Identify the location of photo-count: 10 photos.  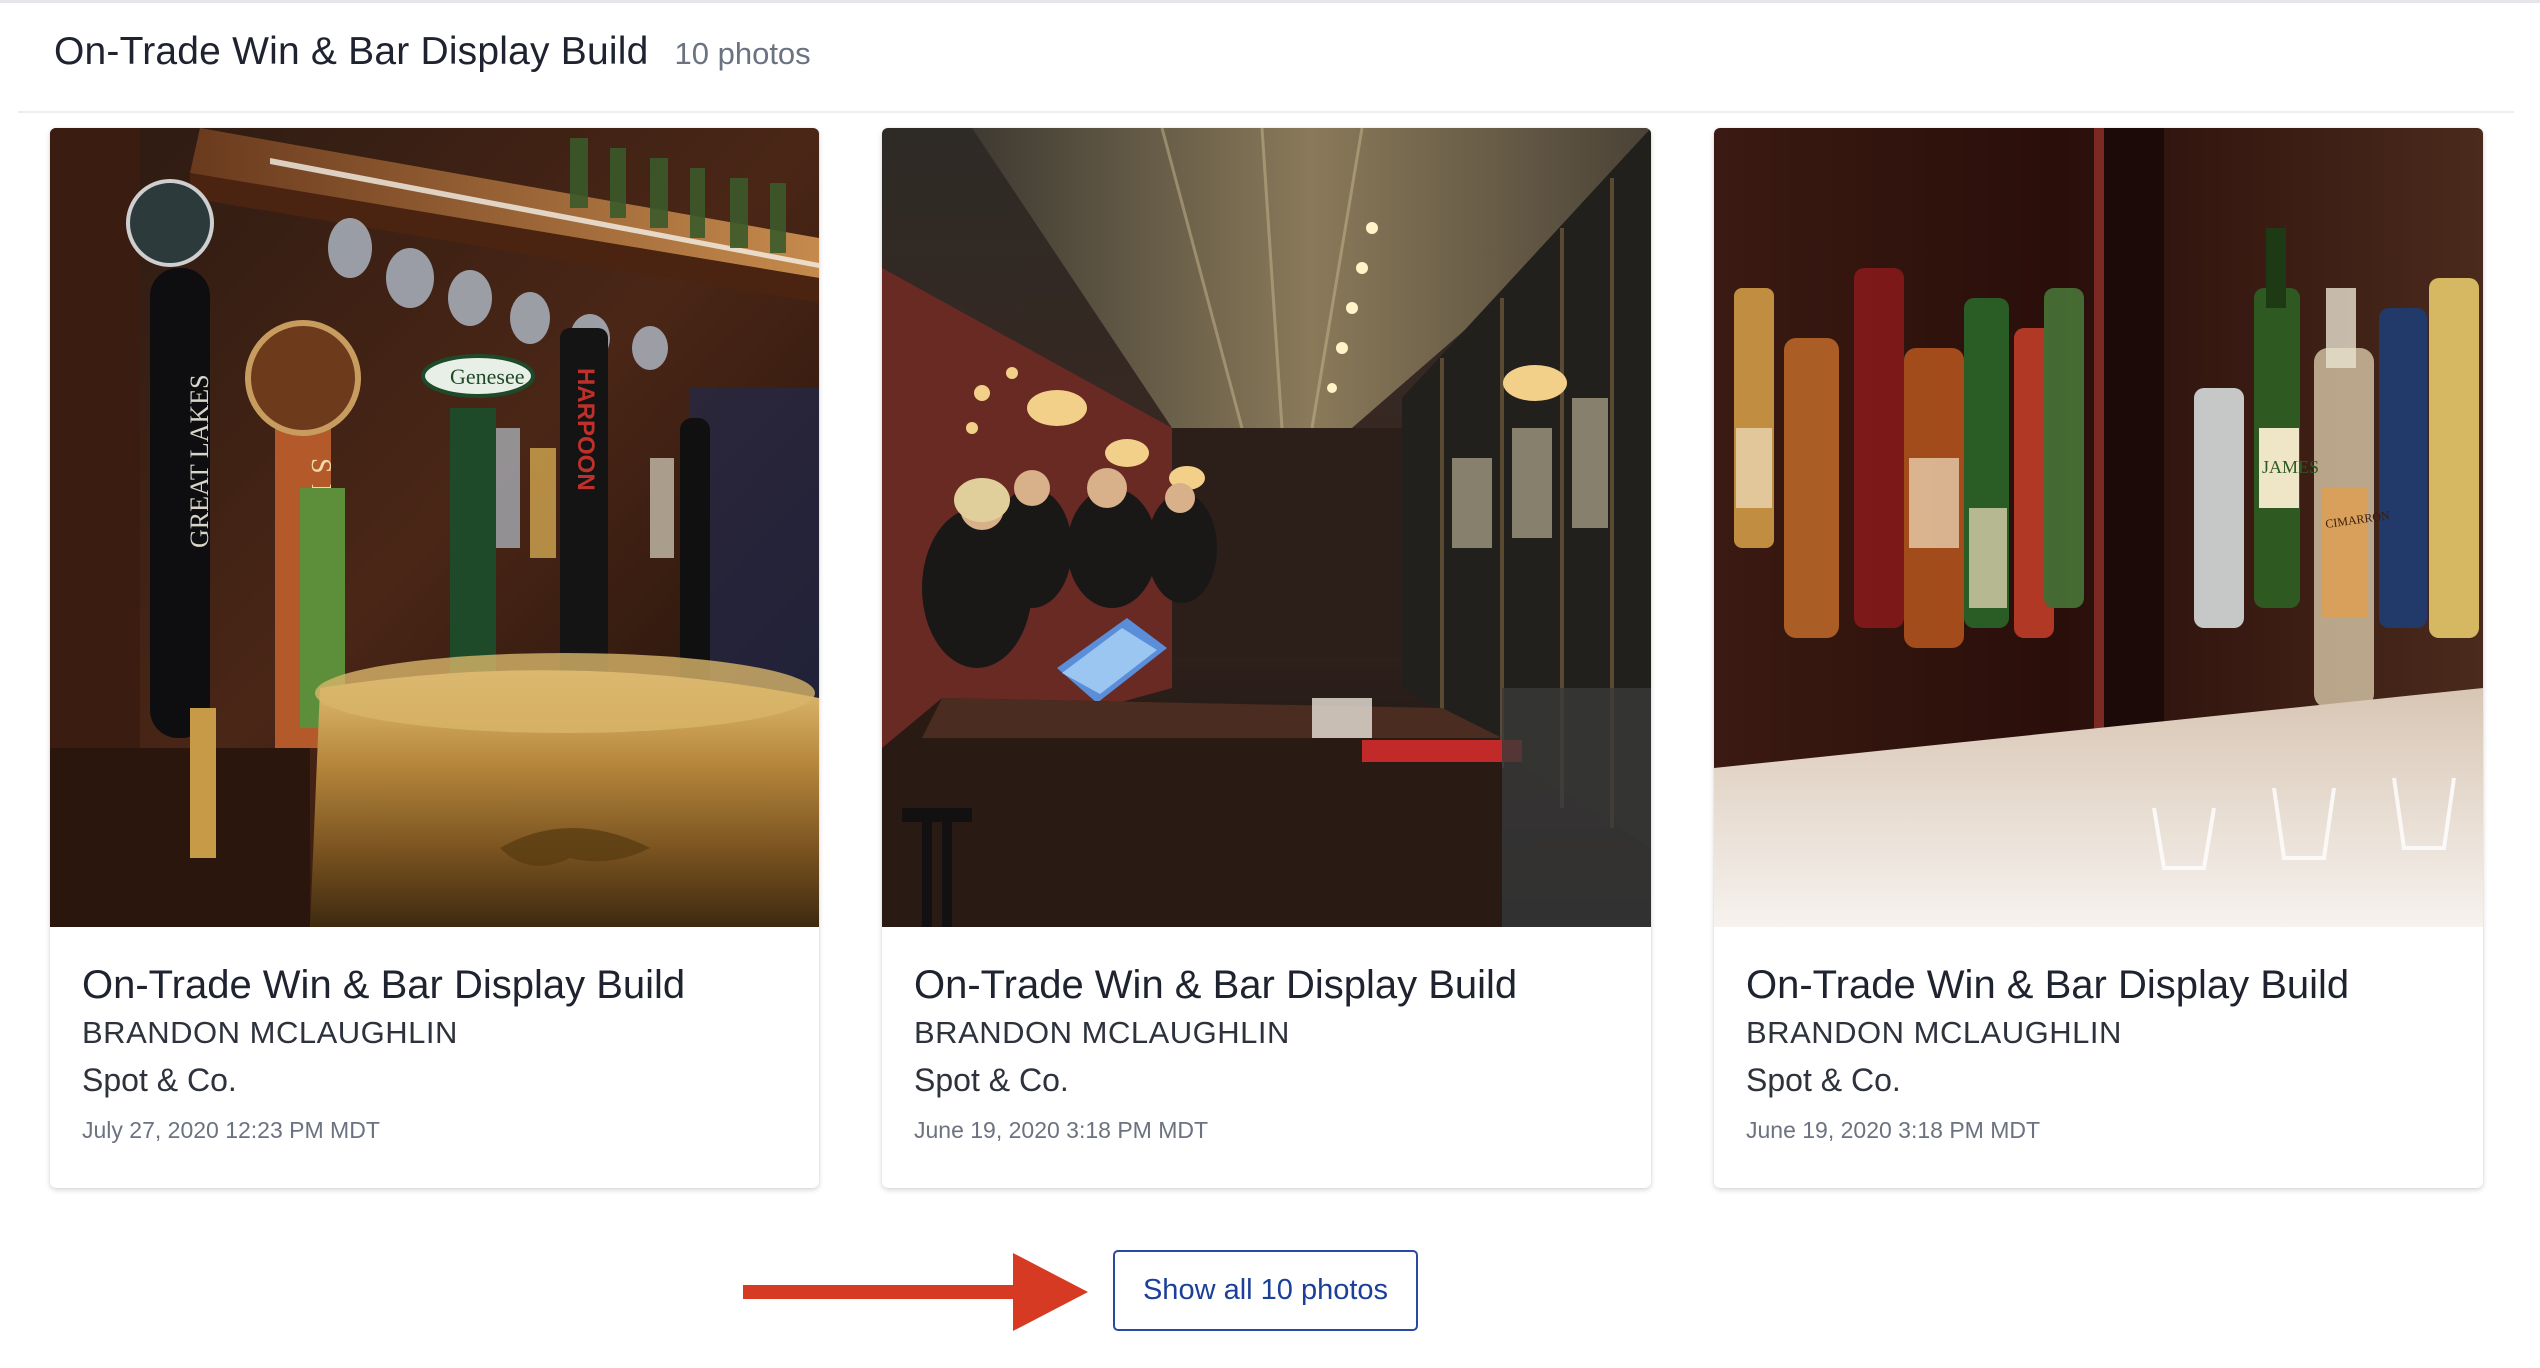
(742, 53).